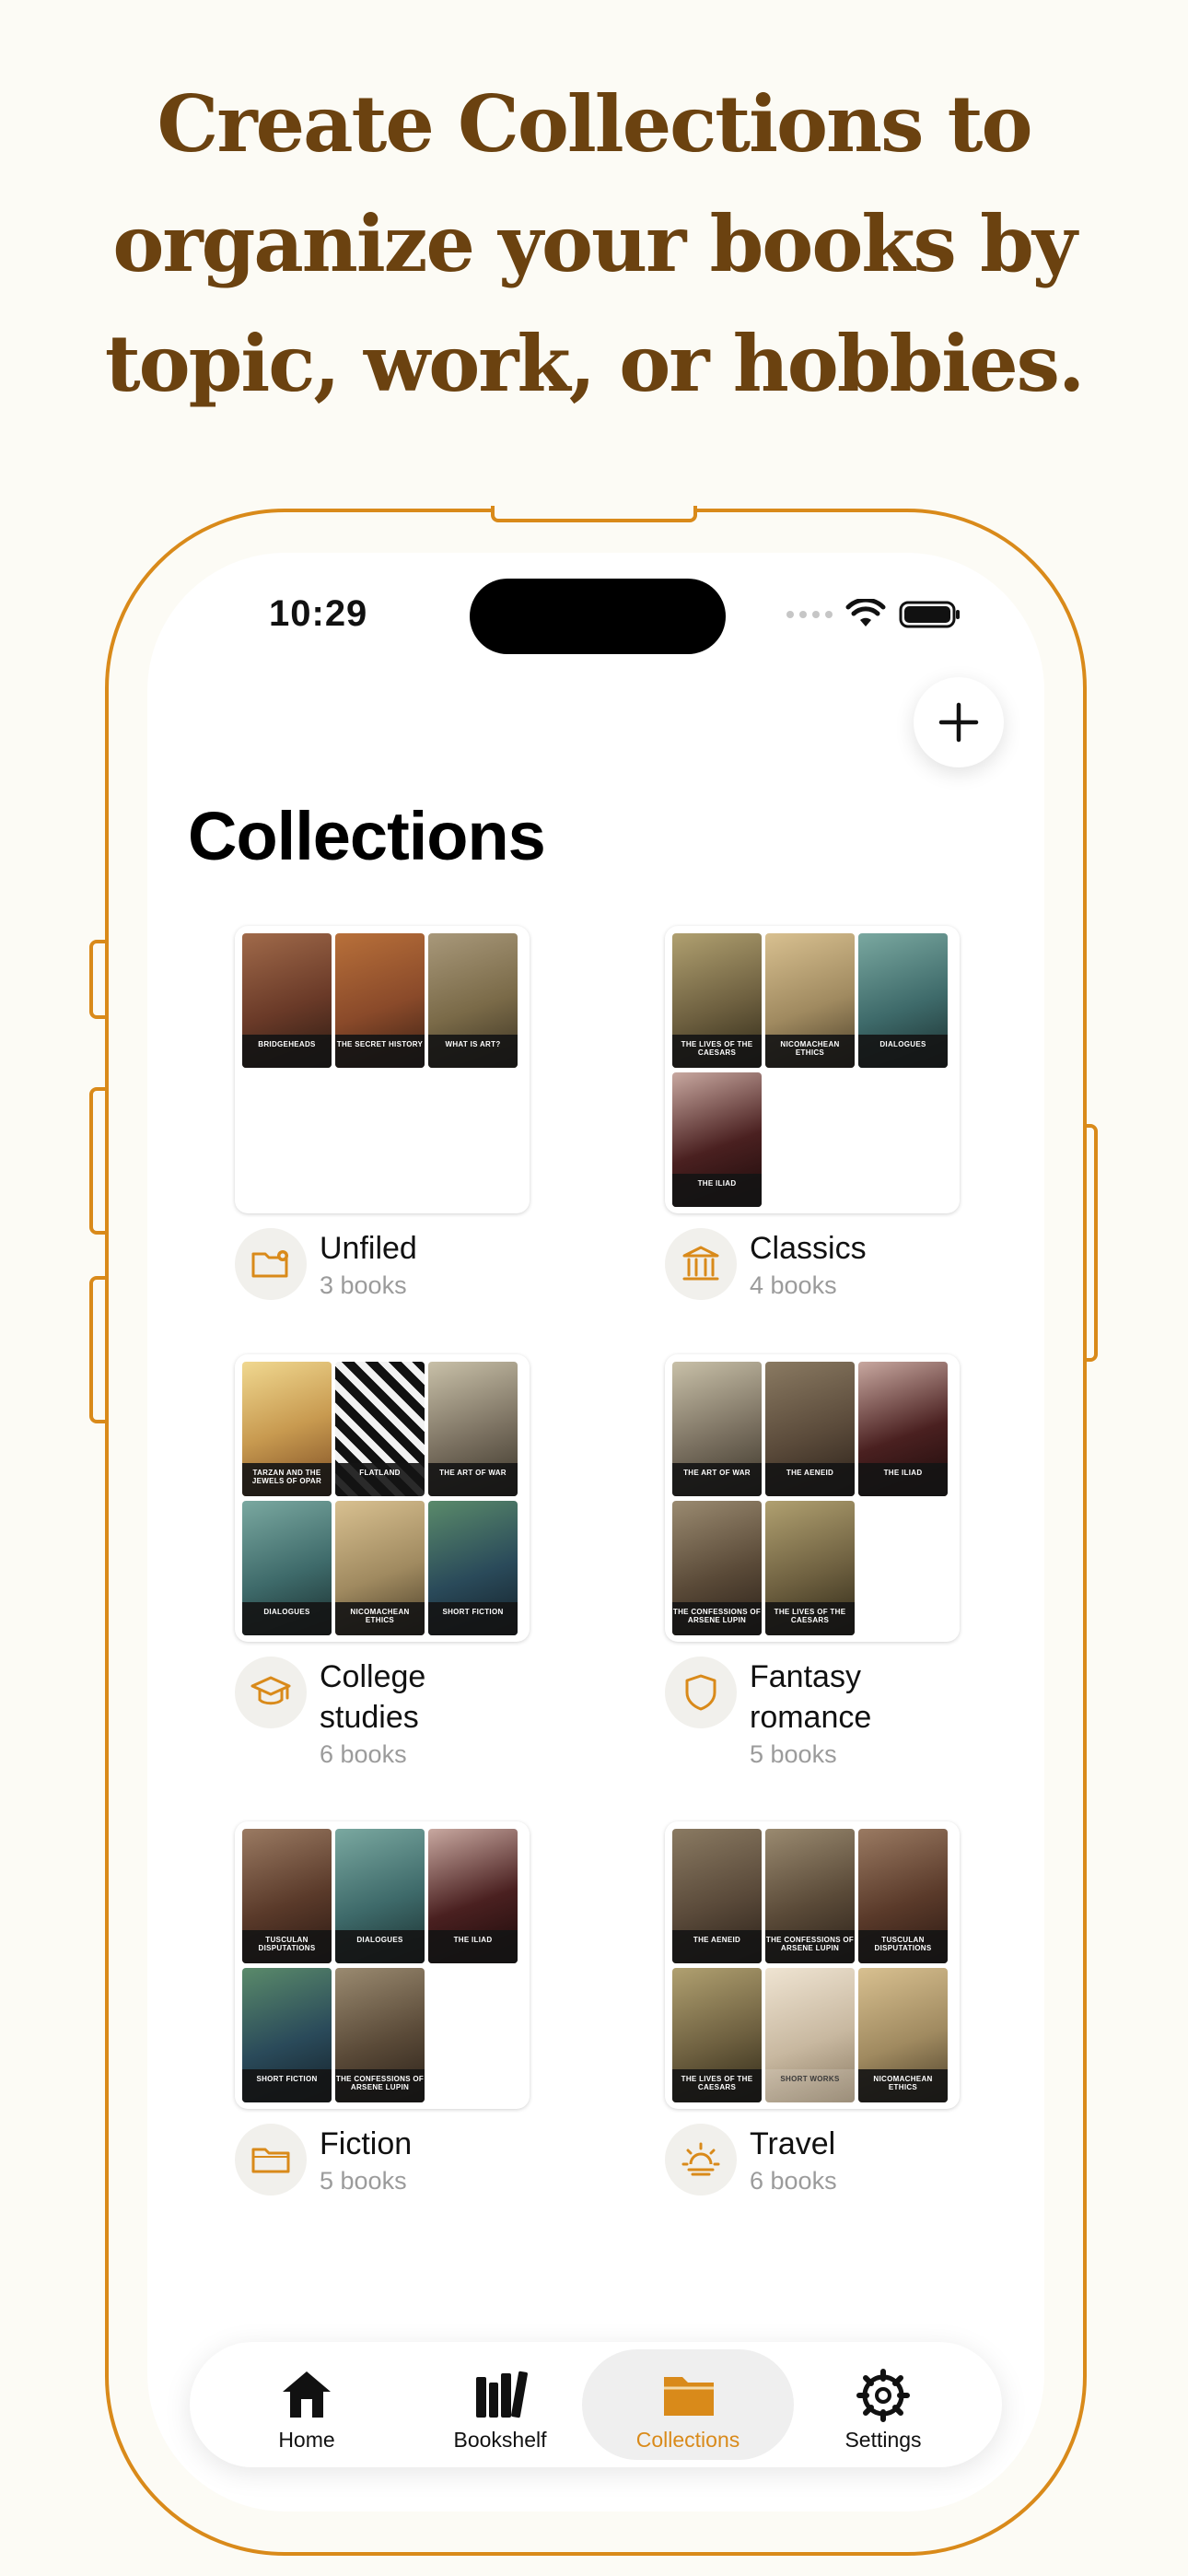  I want to click on book-cover: SHORT WORKS, so click(810, 2035).